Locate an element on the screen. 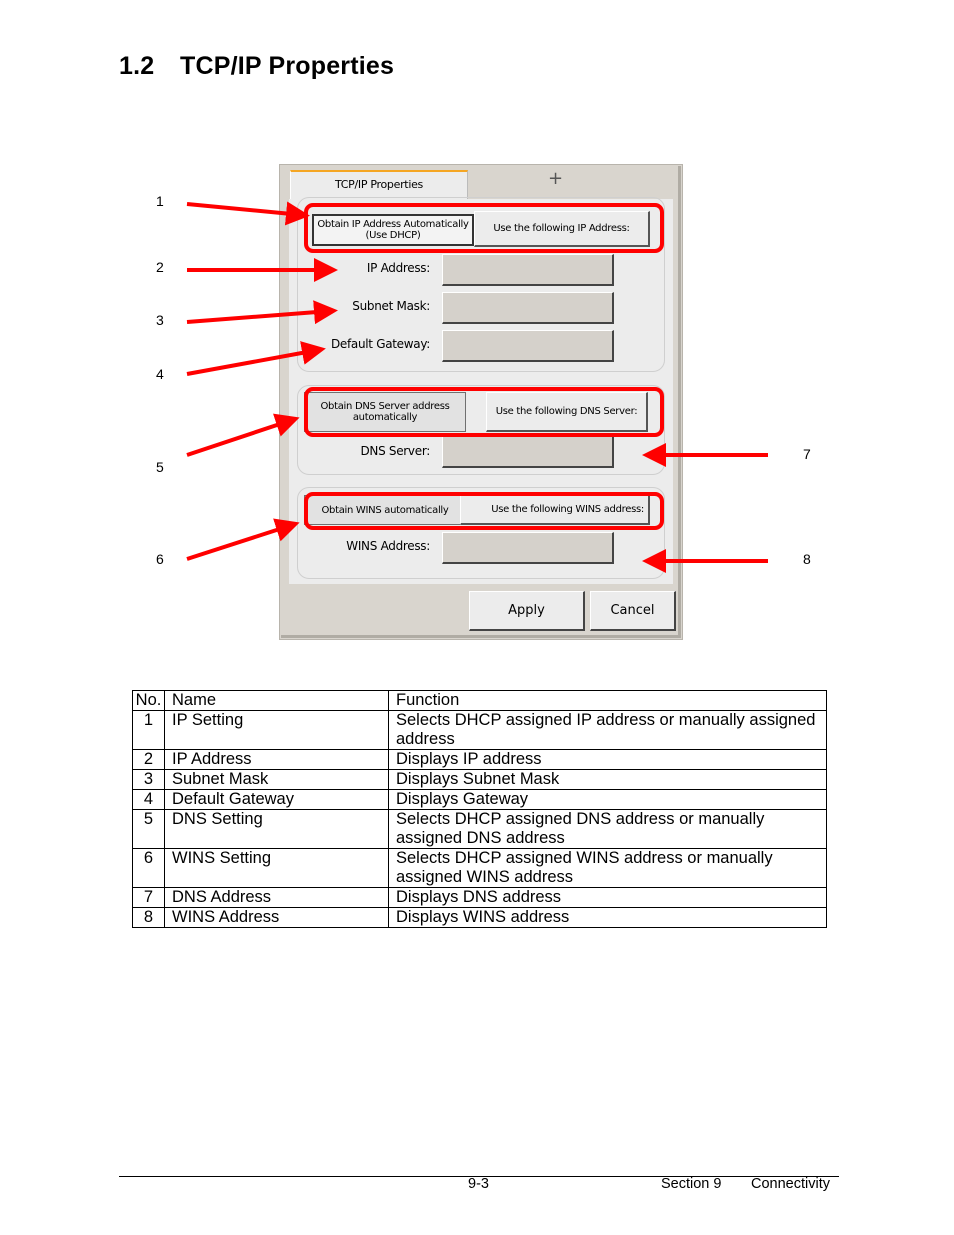  row-name: Default Gateway is located at coordinates (276, 799).